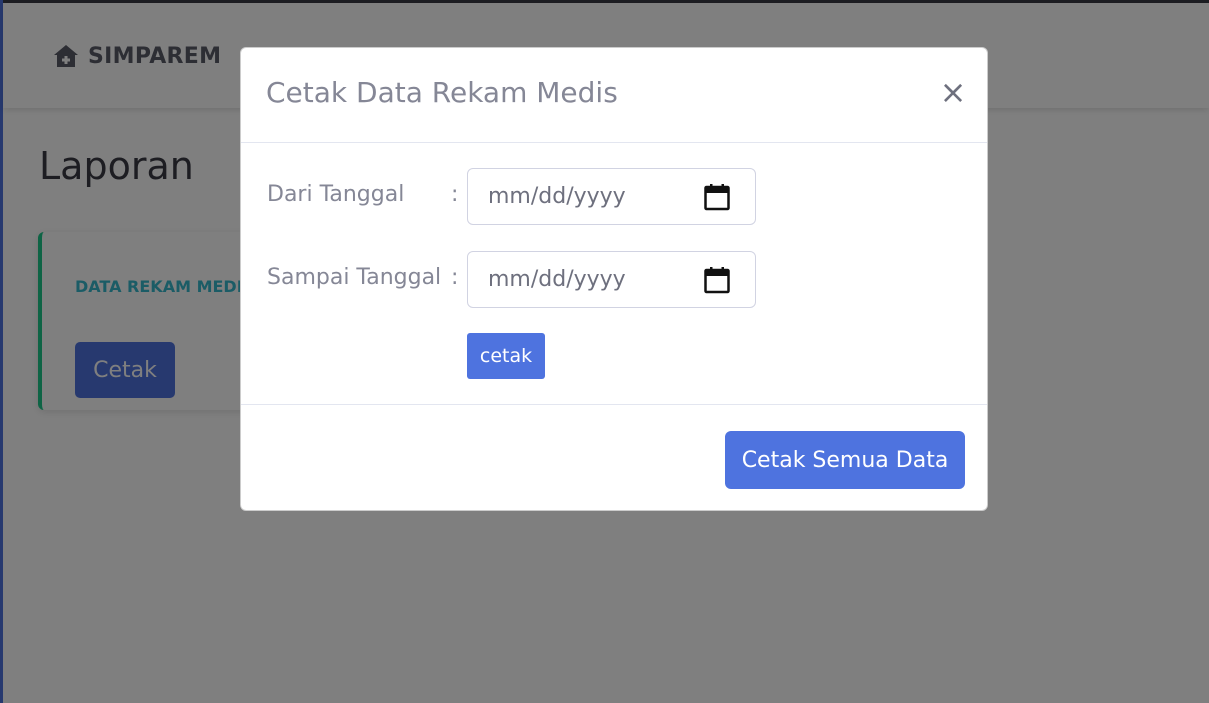 This screenshot has width=1209, height=703. I want to click on to-date-placeholder: mm/dd/yyyy, so click(557, 279).